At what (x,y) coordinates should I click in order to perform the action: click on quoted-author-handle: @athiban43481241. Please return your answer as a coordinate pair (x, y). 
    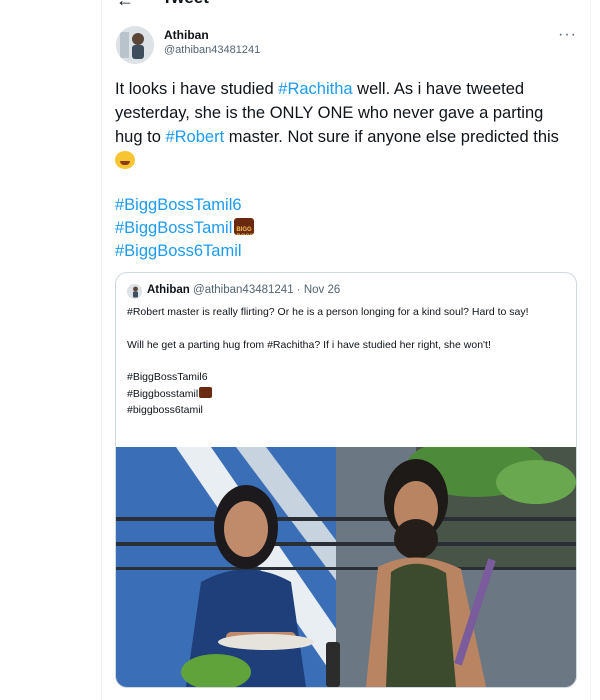
    Looking at the image, I should click on (243, 290).